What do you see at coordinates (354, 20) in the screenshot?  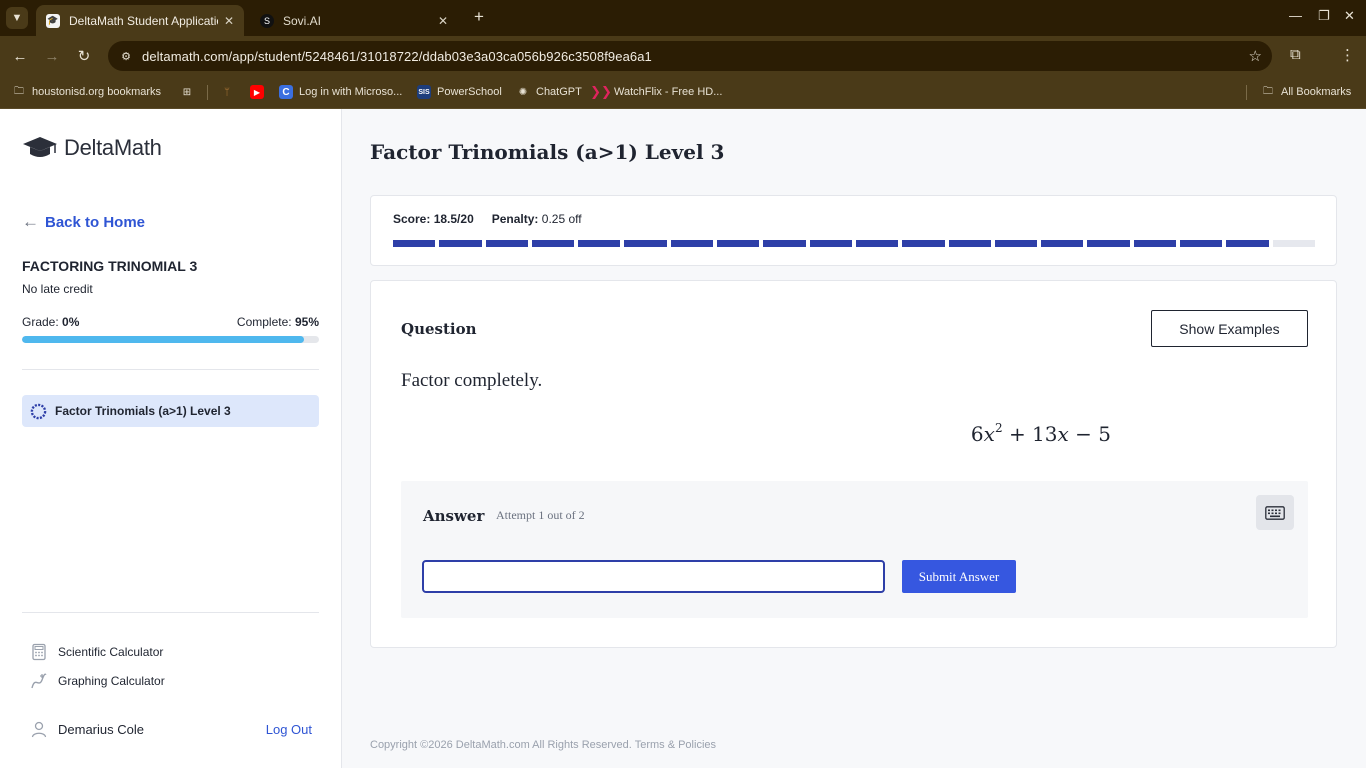 I see `tab-sovi: S Sovi.AI ✕` at bounding box center [354, 20].